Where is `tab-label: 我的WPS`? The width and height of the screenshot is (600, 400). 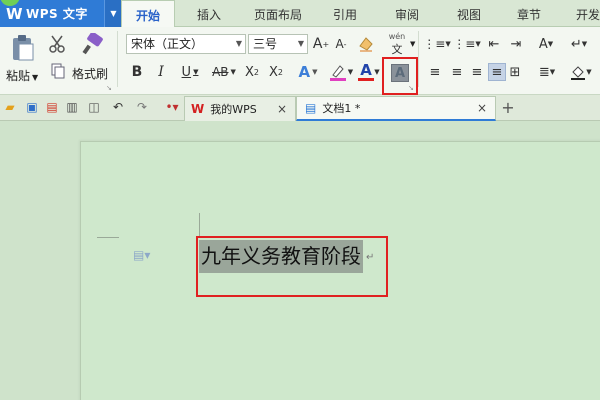 tab-label: 我的WPS is located at coordinates (233, 109).